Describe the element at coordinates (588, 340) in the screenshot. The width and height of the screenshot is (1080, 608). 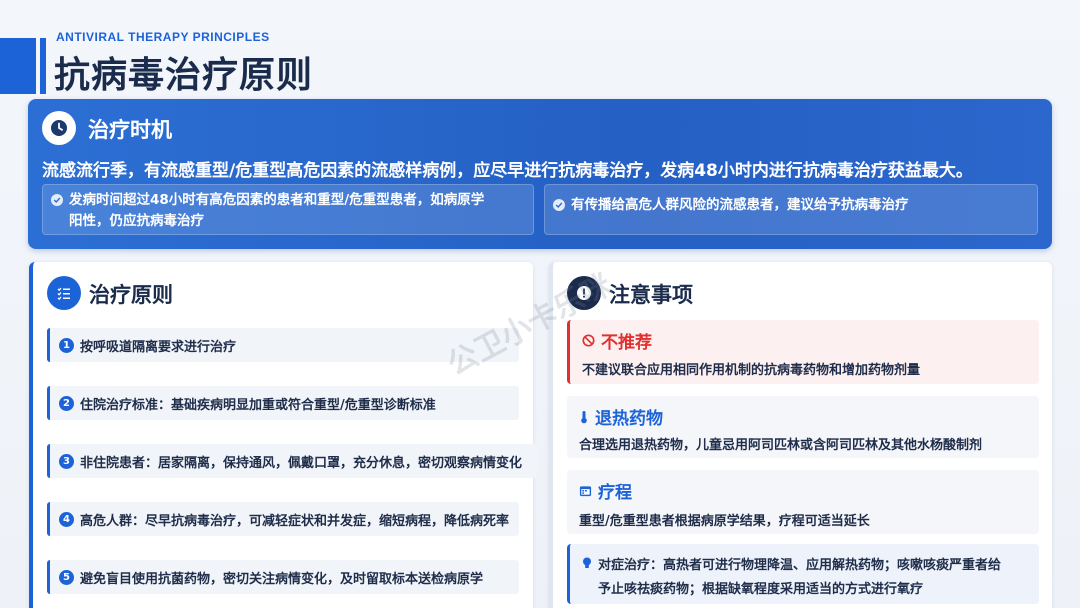
I see `ban-icon` at that location.